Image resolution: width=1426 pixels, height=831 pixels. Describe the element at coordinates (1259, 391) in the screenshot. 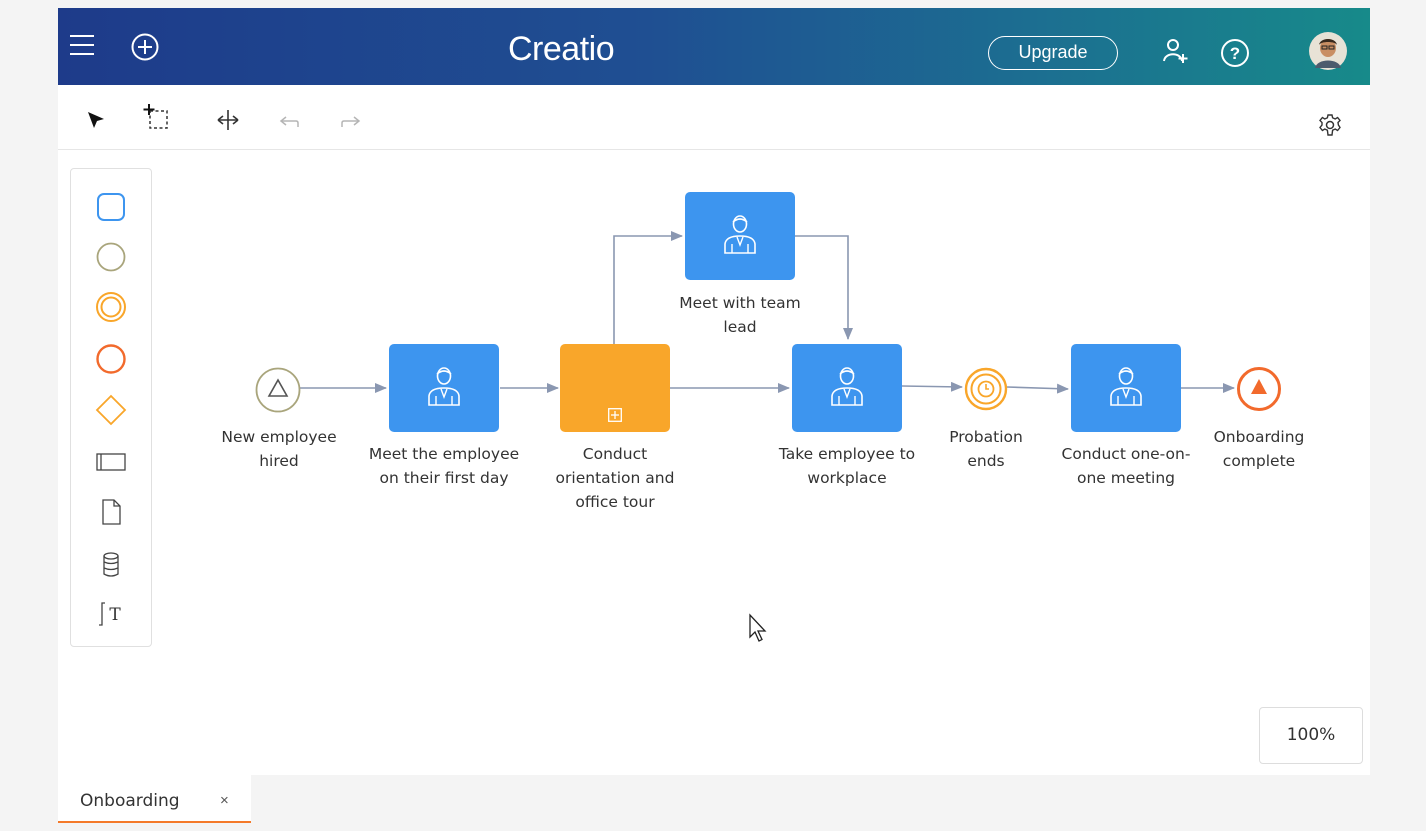

I see `end-event-onboarding-complete` at that location.